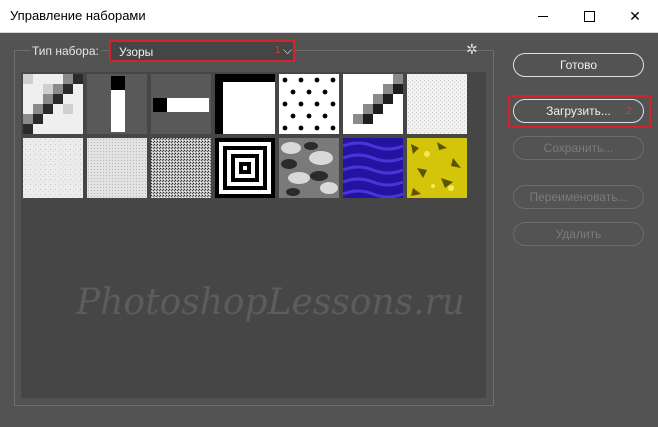 The image size is (658, 427). I want to click on close-button: ✕, so click(635, 16).